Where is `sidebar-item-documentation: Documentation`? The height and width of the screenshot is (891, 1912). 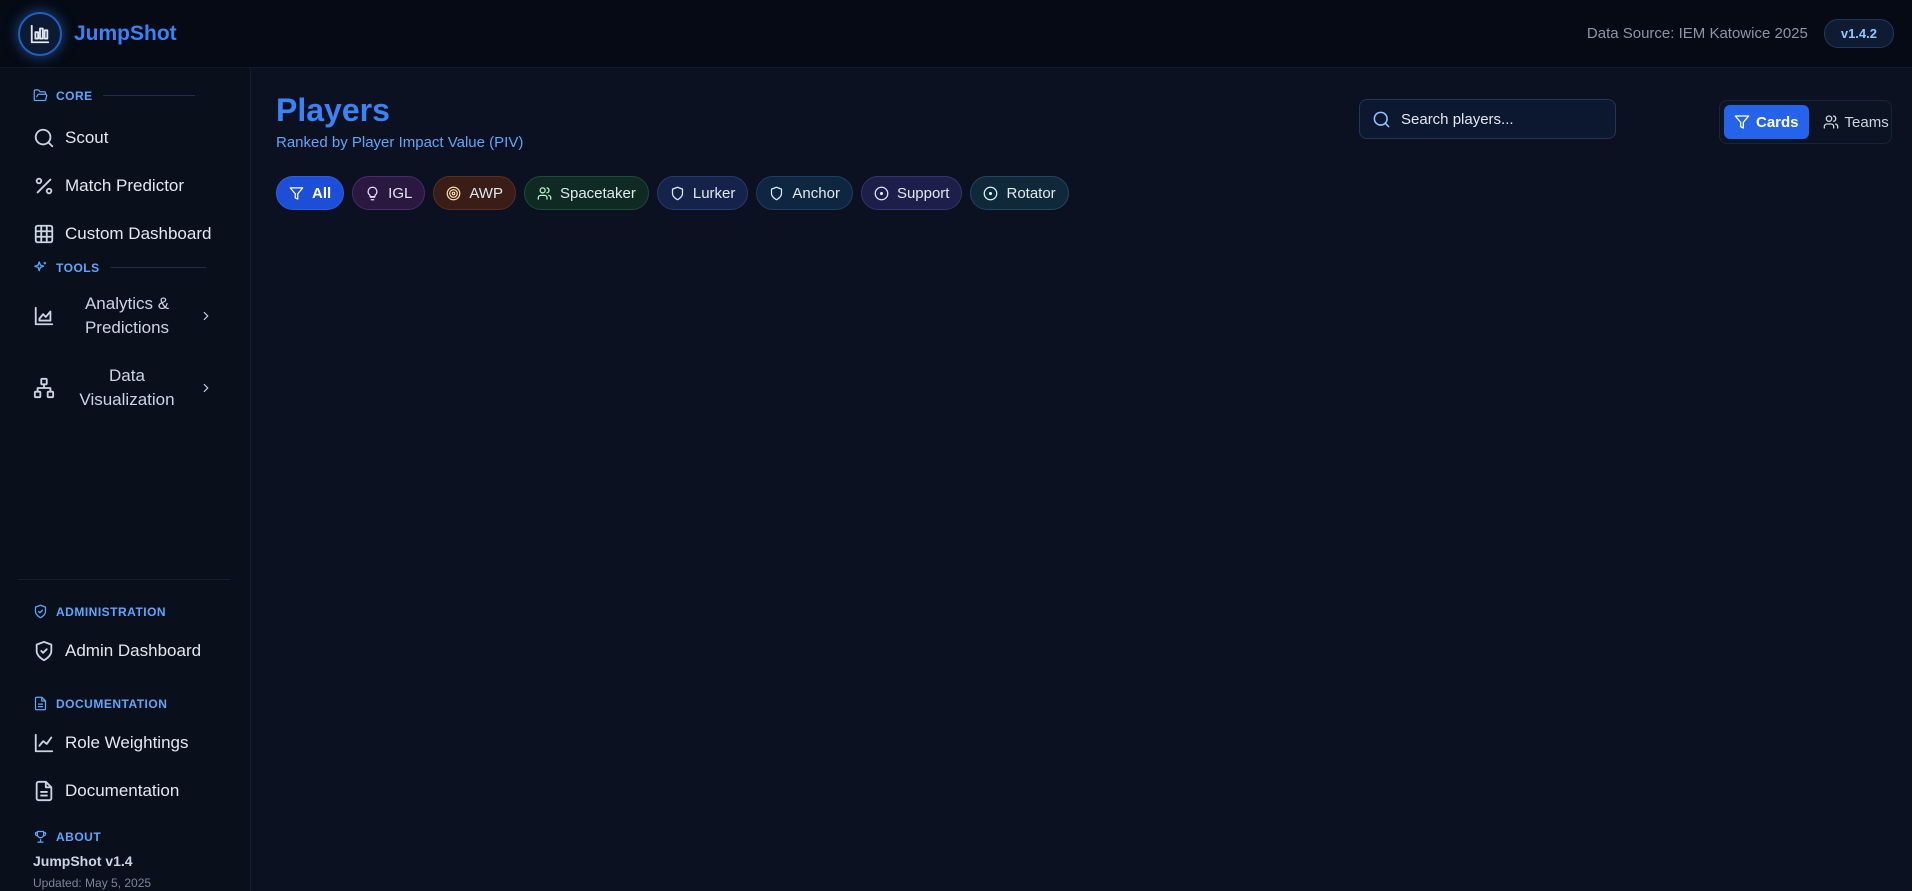
sidebar-item-documentation: Documentation is located at coordinates (106, 791).